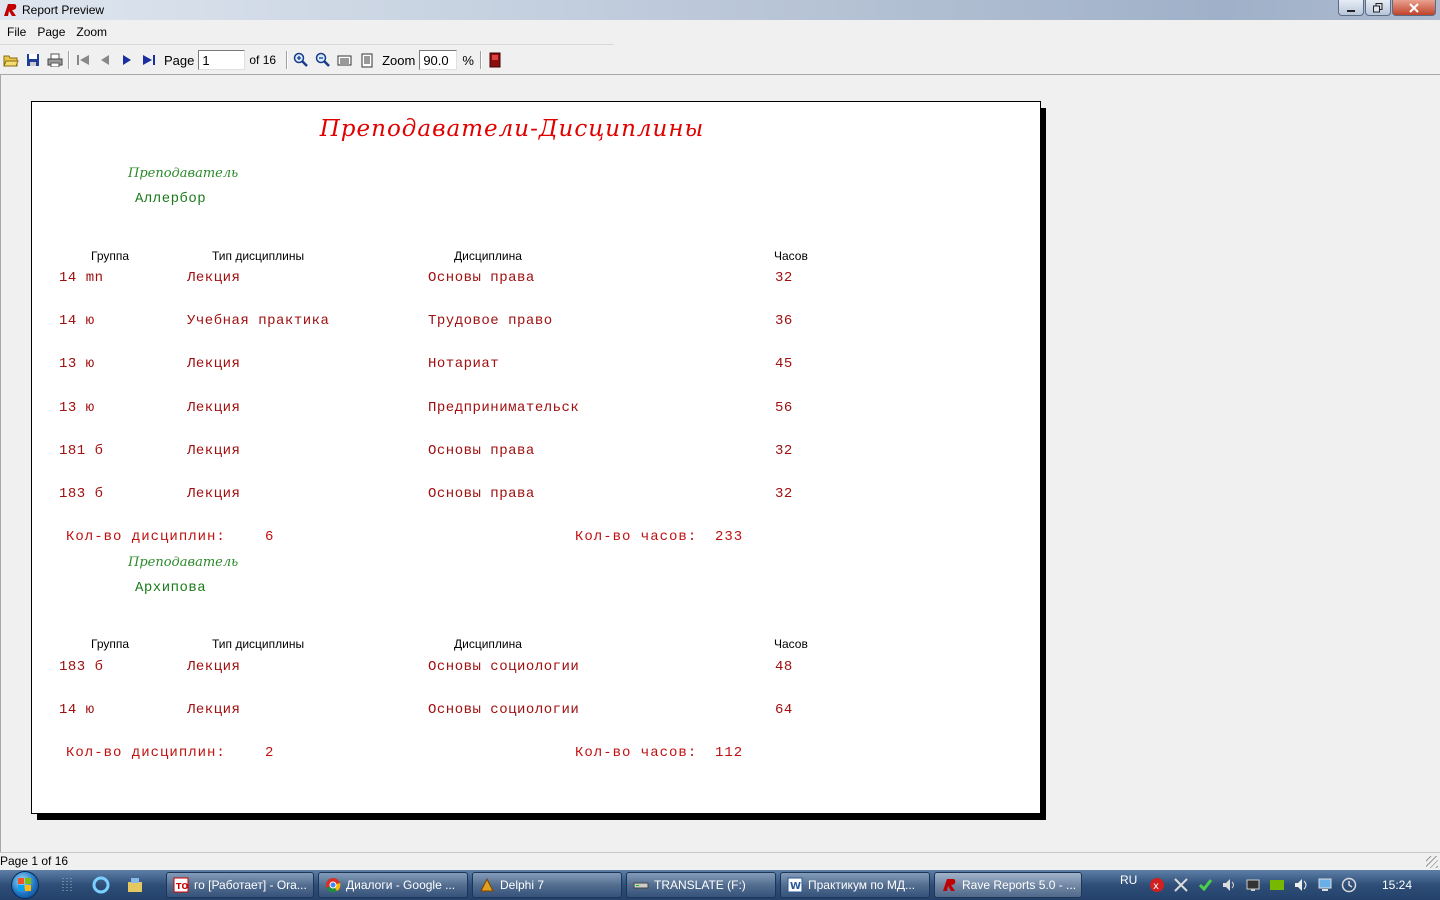 The width and height of the screenshot is (1440, 900). Describe the element at coordinates (547, 885) in the screenshot. I see `taskbar-delphi: Delphi 7` at that location.